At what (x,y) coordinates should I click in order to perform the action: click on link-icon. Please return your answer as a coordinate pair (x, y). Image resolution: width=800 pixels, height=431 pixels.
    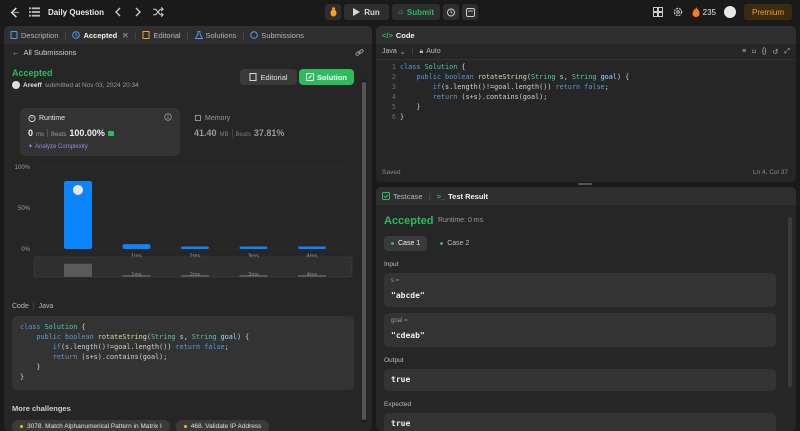
    Looking at the image, I should click on (359, 52).